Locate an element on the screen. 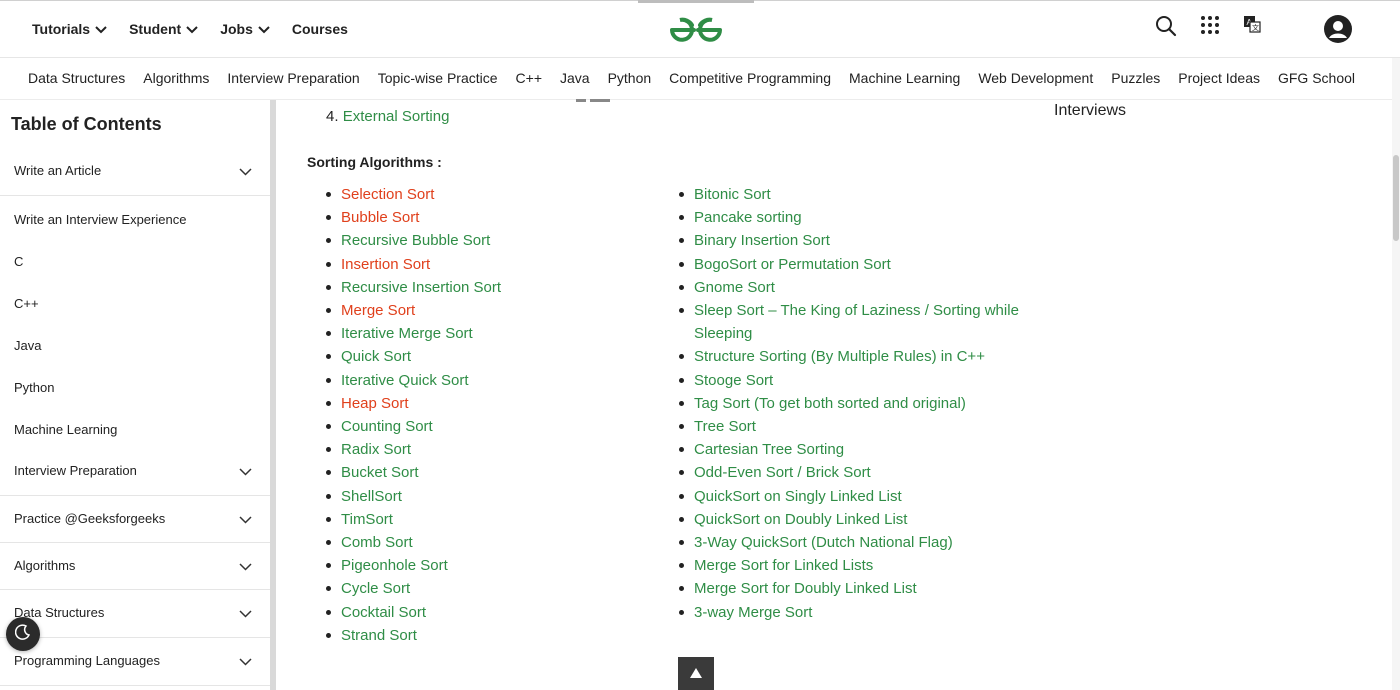  algorithm-link-label: 3-way Merge Sort is located at coordinates (753, 612).